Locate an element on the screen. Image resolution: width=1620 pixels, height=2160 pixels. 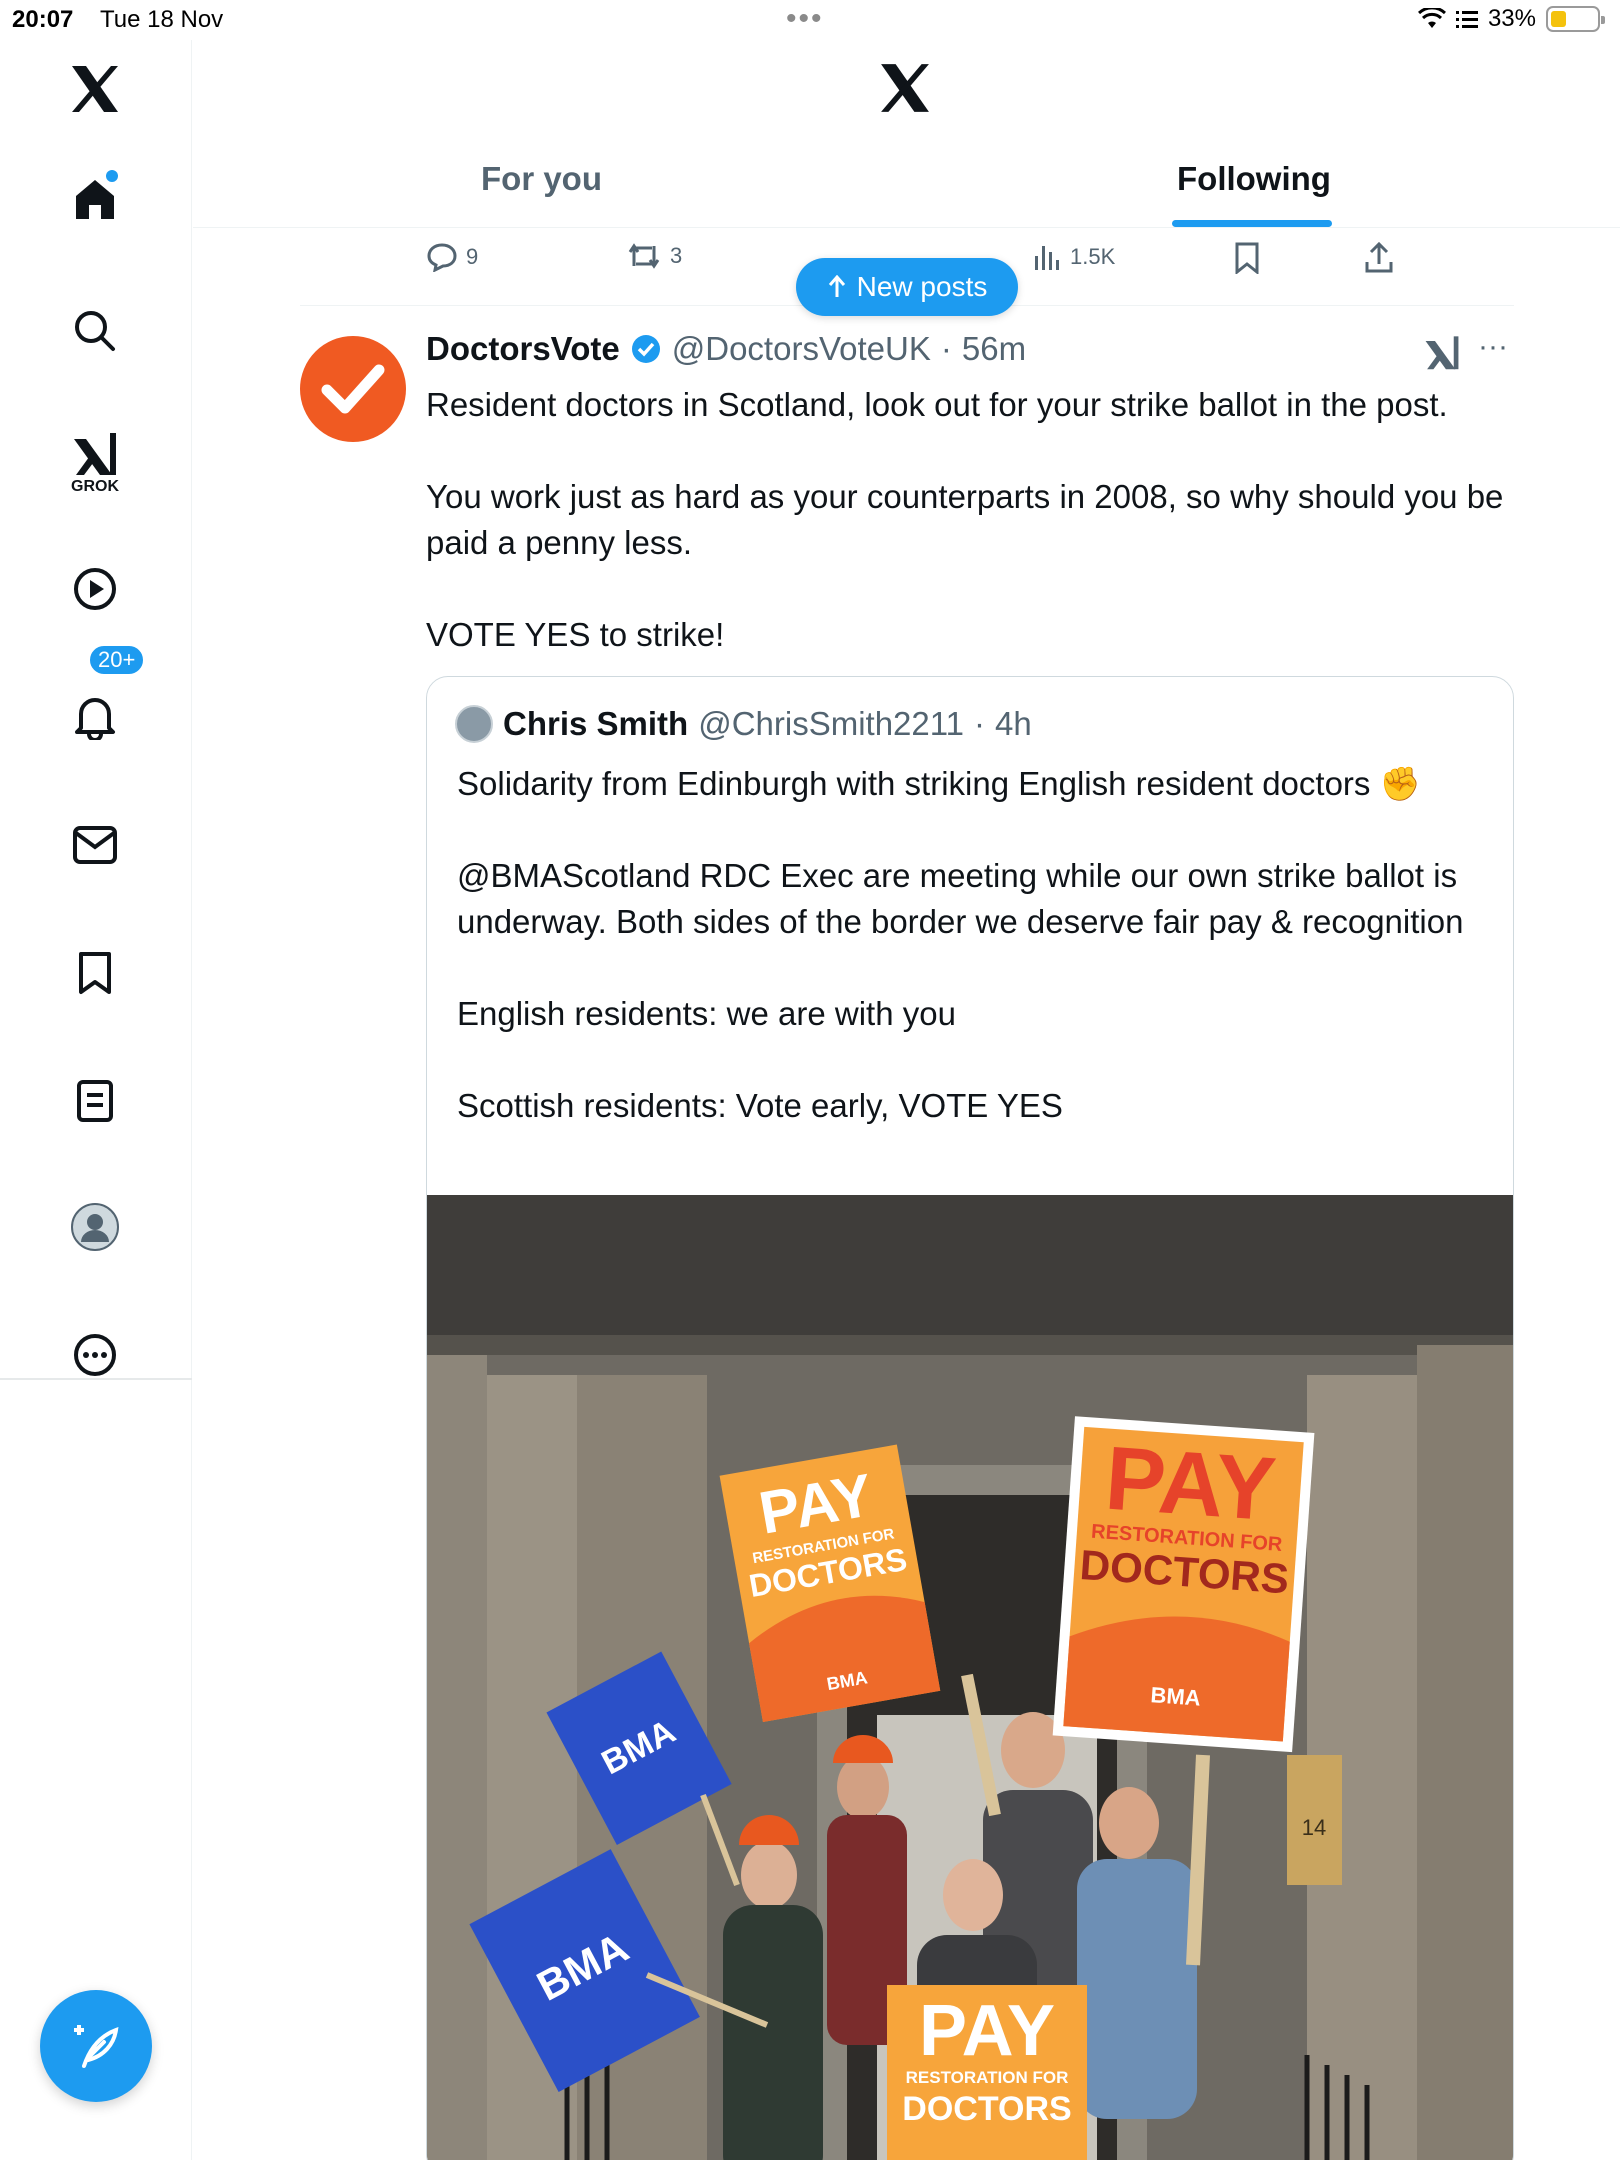
portico-ceiling is located at coordinates (970, 1270).